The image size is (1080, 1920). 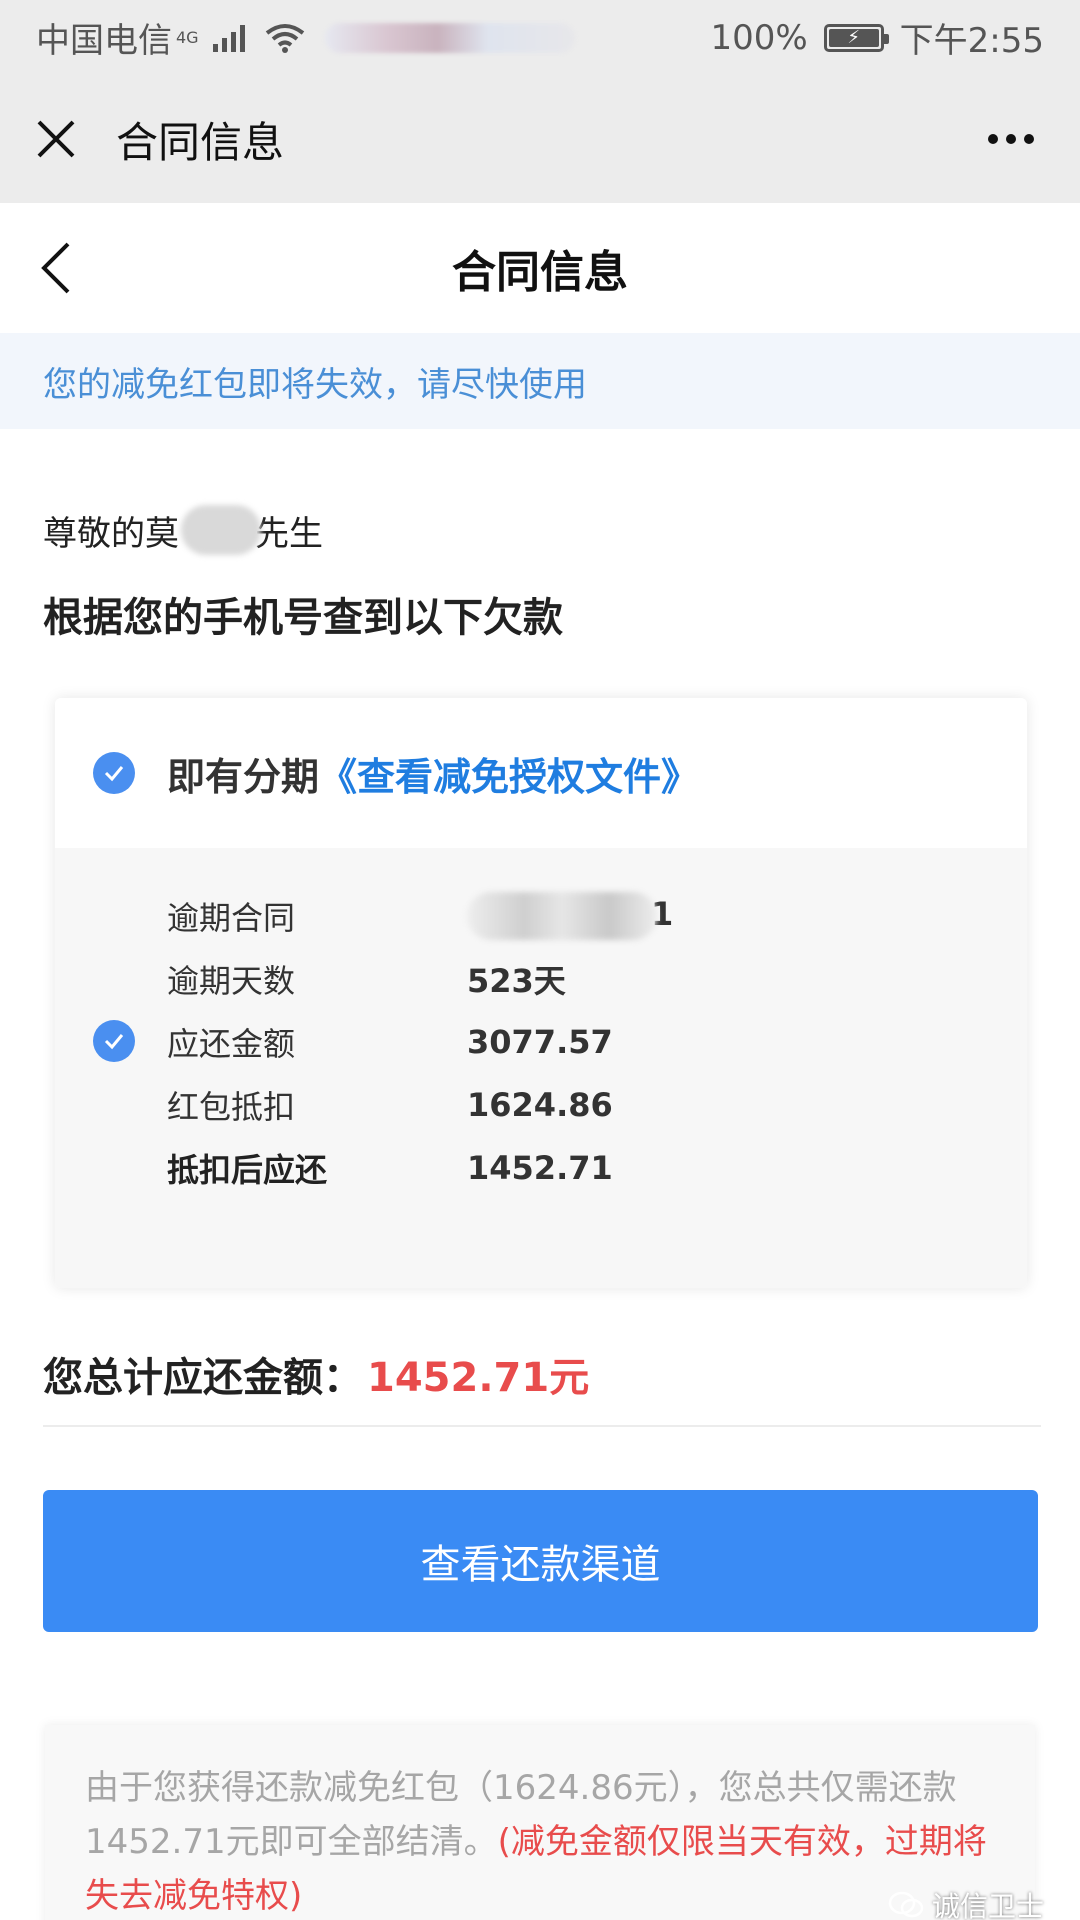 What do you see at coordinates (540, 381) in the screenshot?
I see `expiry-notice: 您的减免红包即将失效，请尽快使用` at bounding box center [540, 381].